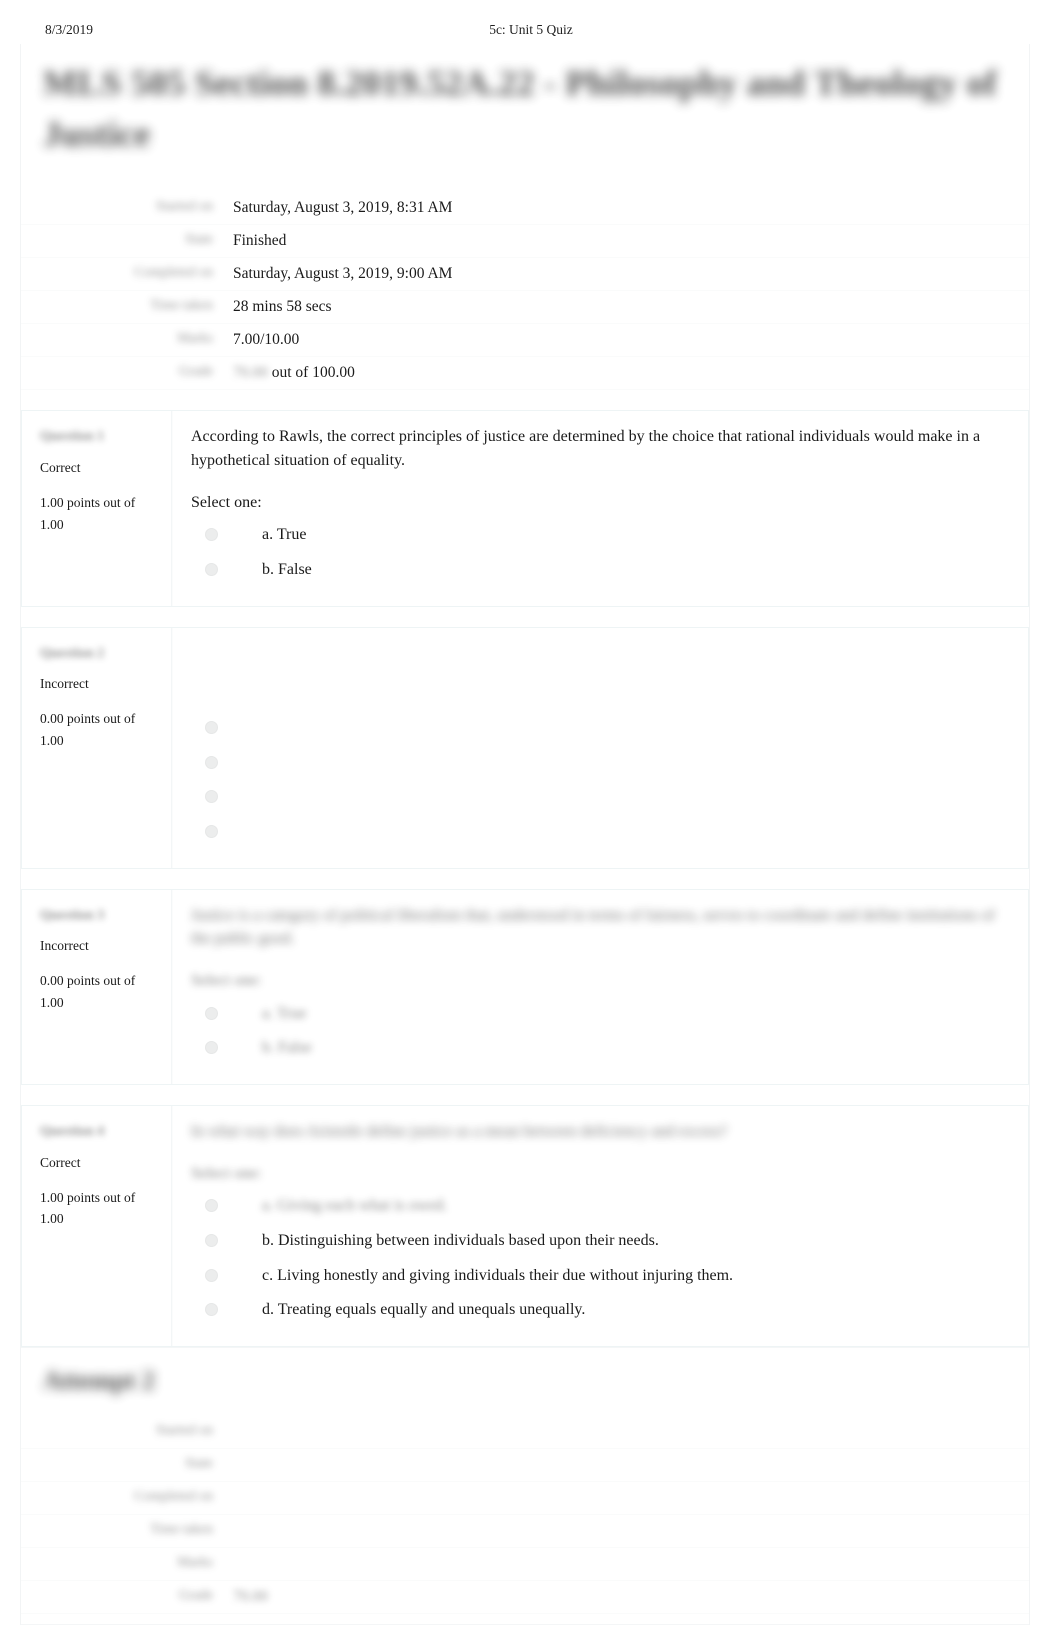 This screenshot has height=1625, width=1062. What do you see at coordinates (600, 799) in the screenshot?
I see `answer-option-2c` at bounding box center [600, 799].